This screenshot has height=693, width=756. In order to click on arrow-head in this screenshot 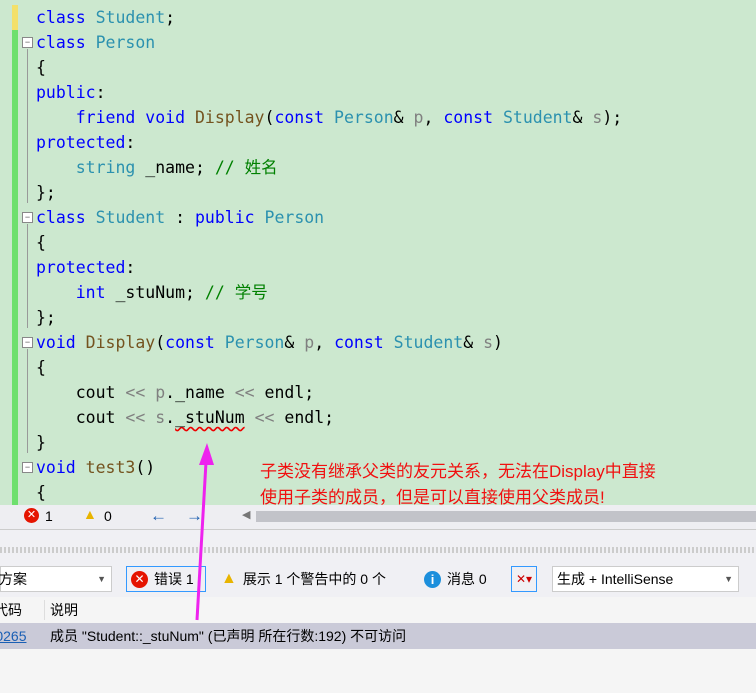, I will do `click(206, 454)`.